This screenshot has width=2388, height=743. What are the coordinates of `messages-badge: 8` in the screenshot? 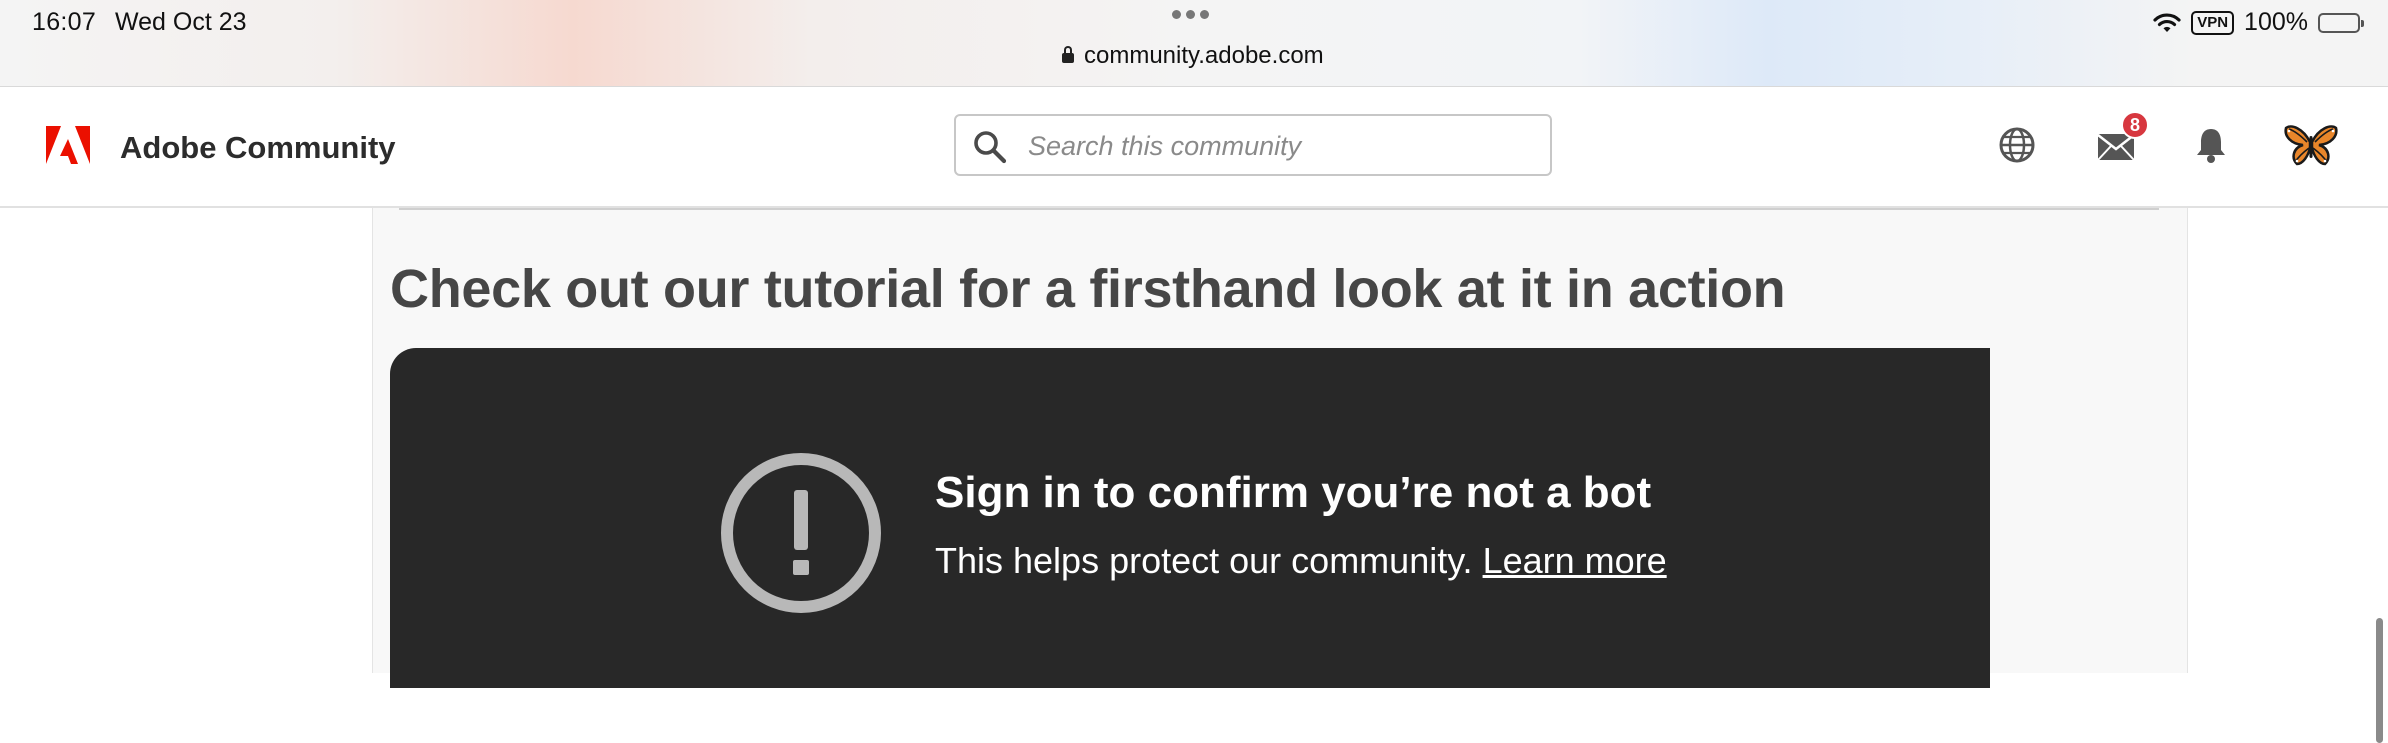 It's located at (2135, 125).